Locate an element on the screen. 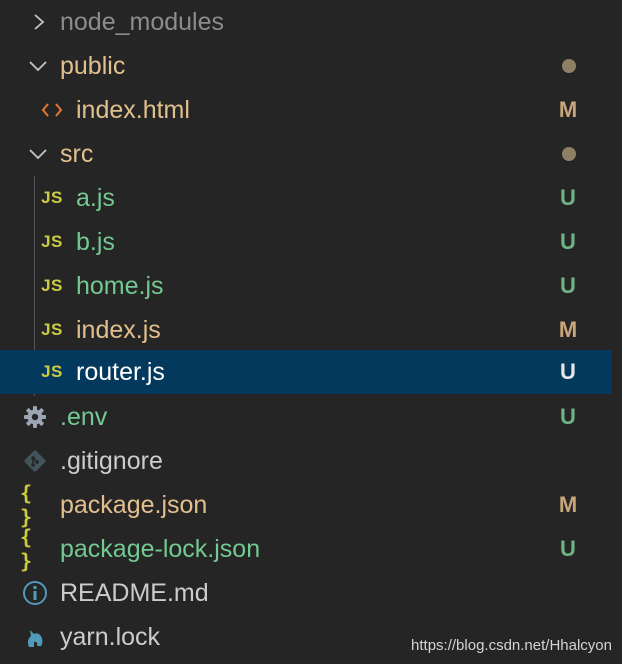 This screenshot has height=664, width=622. tree-item-label: package.json is located at coordinates (134, 505).